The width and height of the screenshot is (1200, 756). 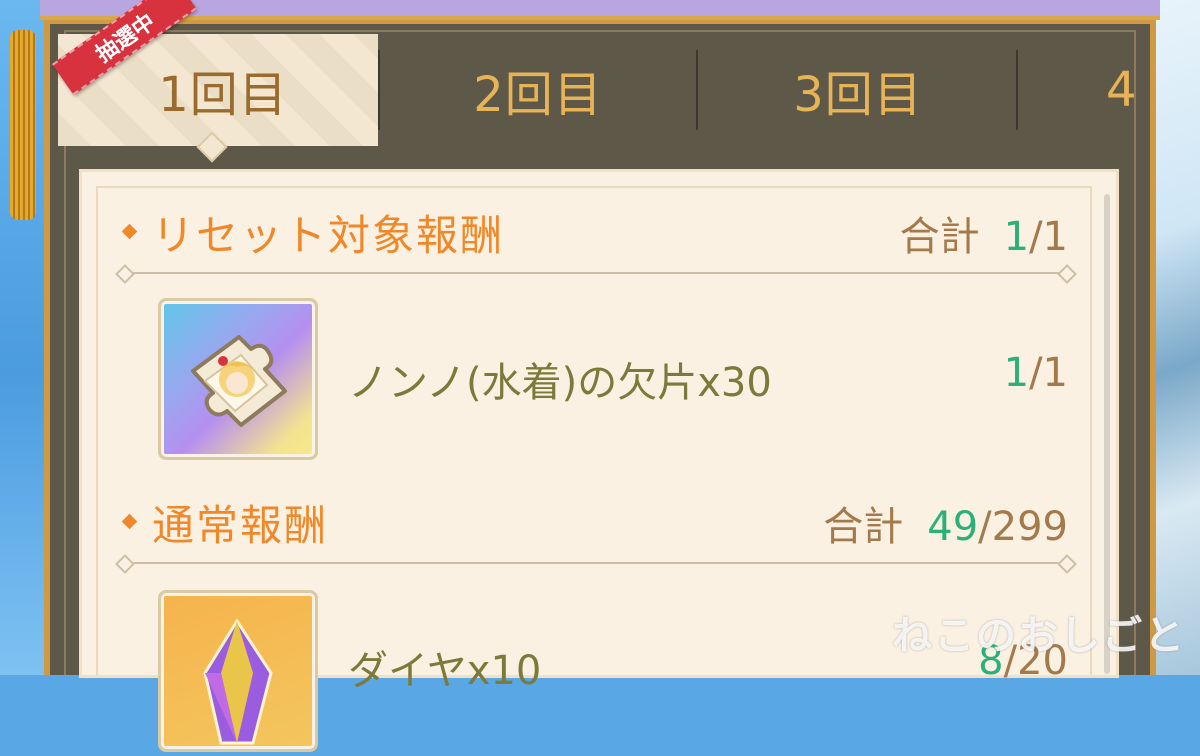 What do you see at coordinates (594, 522) in the screenshot?
I see `section-header-normal-rewards: 通常報酬 合計 49/299` at bounding box center [594, 522].